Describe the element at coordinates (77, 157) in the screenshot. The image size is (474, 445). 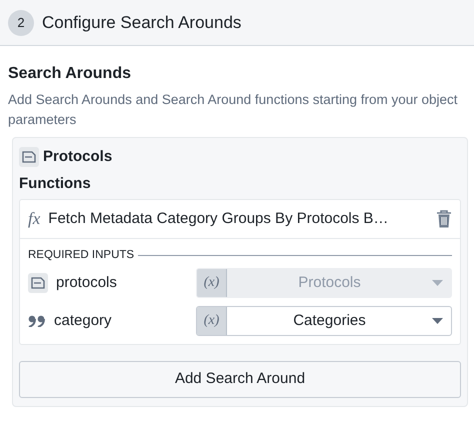
I see `object-name: Protocols` at that location.